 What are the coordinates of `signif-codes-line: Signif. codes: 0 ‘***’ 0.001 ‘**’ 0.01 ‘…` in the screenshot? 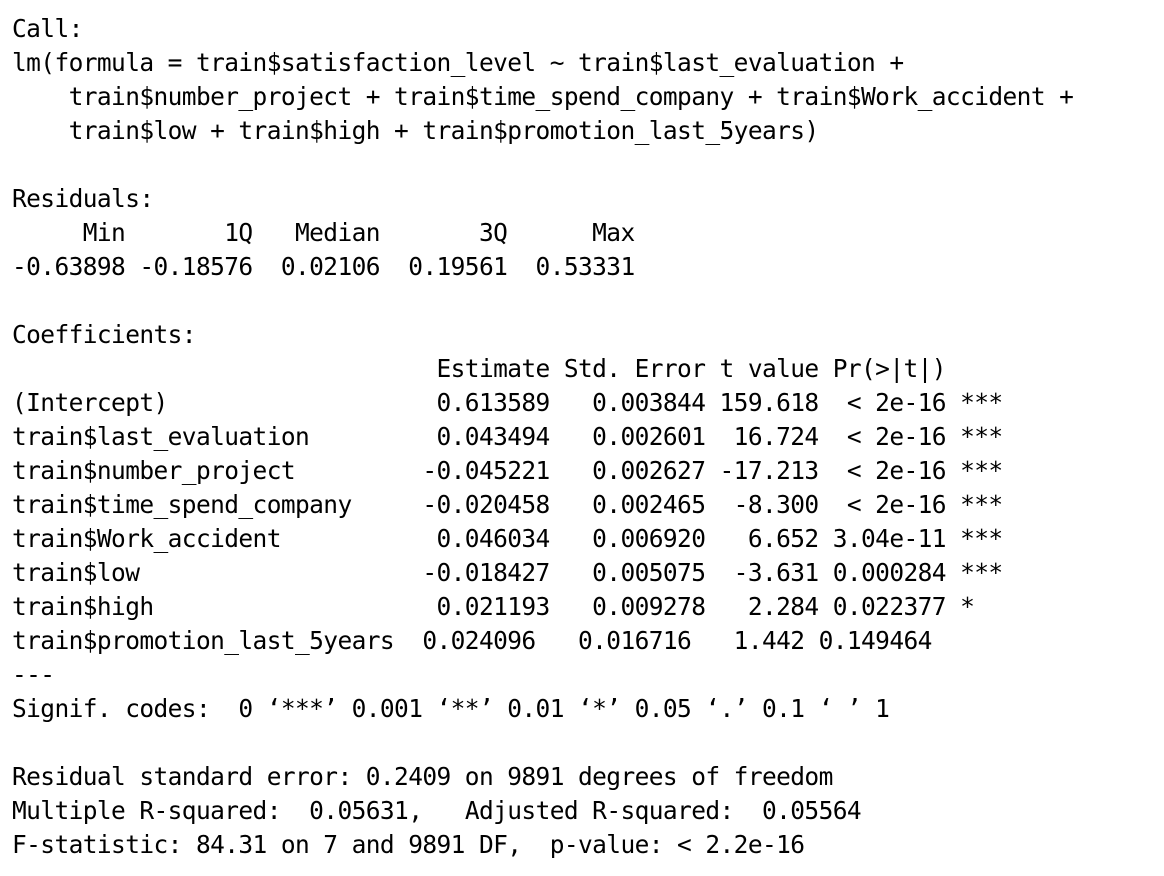 It's located at (451, 708).